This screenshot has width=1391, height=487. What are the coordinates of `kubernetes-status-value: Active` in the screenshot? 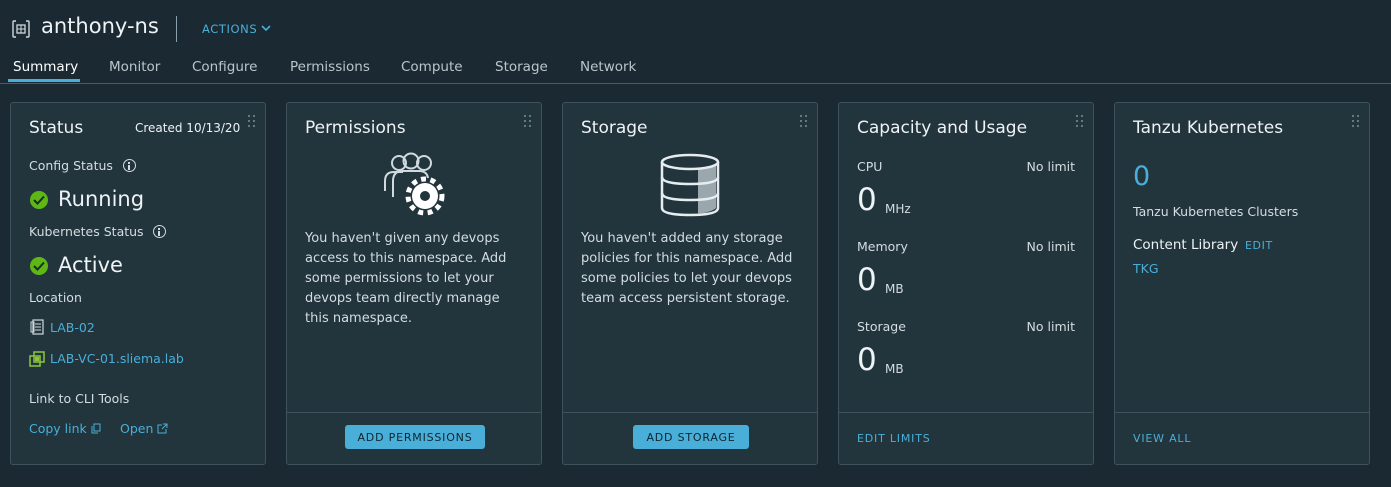 It's located at (90, 265).